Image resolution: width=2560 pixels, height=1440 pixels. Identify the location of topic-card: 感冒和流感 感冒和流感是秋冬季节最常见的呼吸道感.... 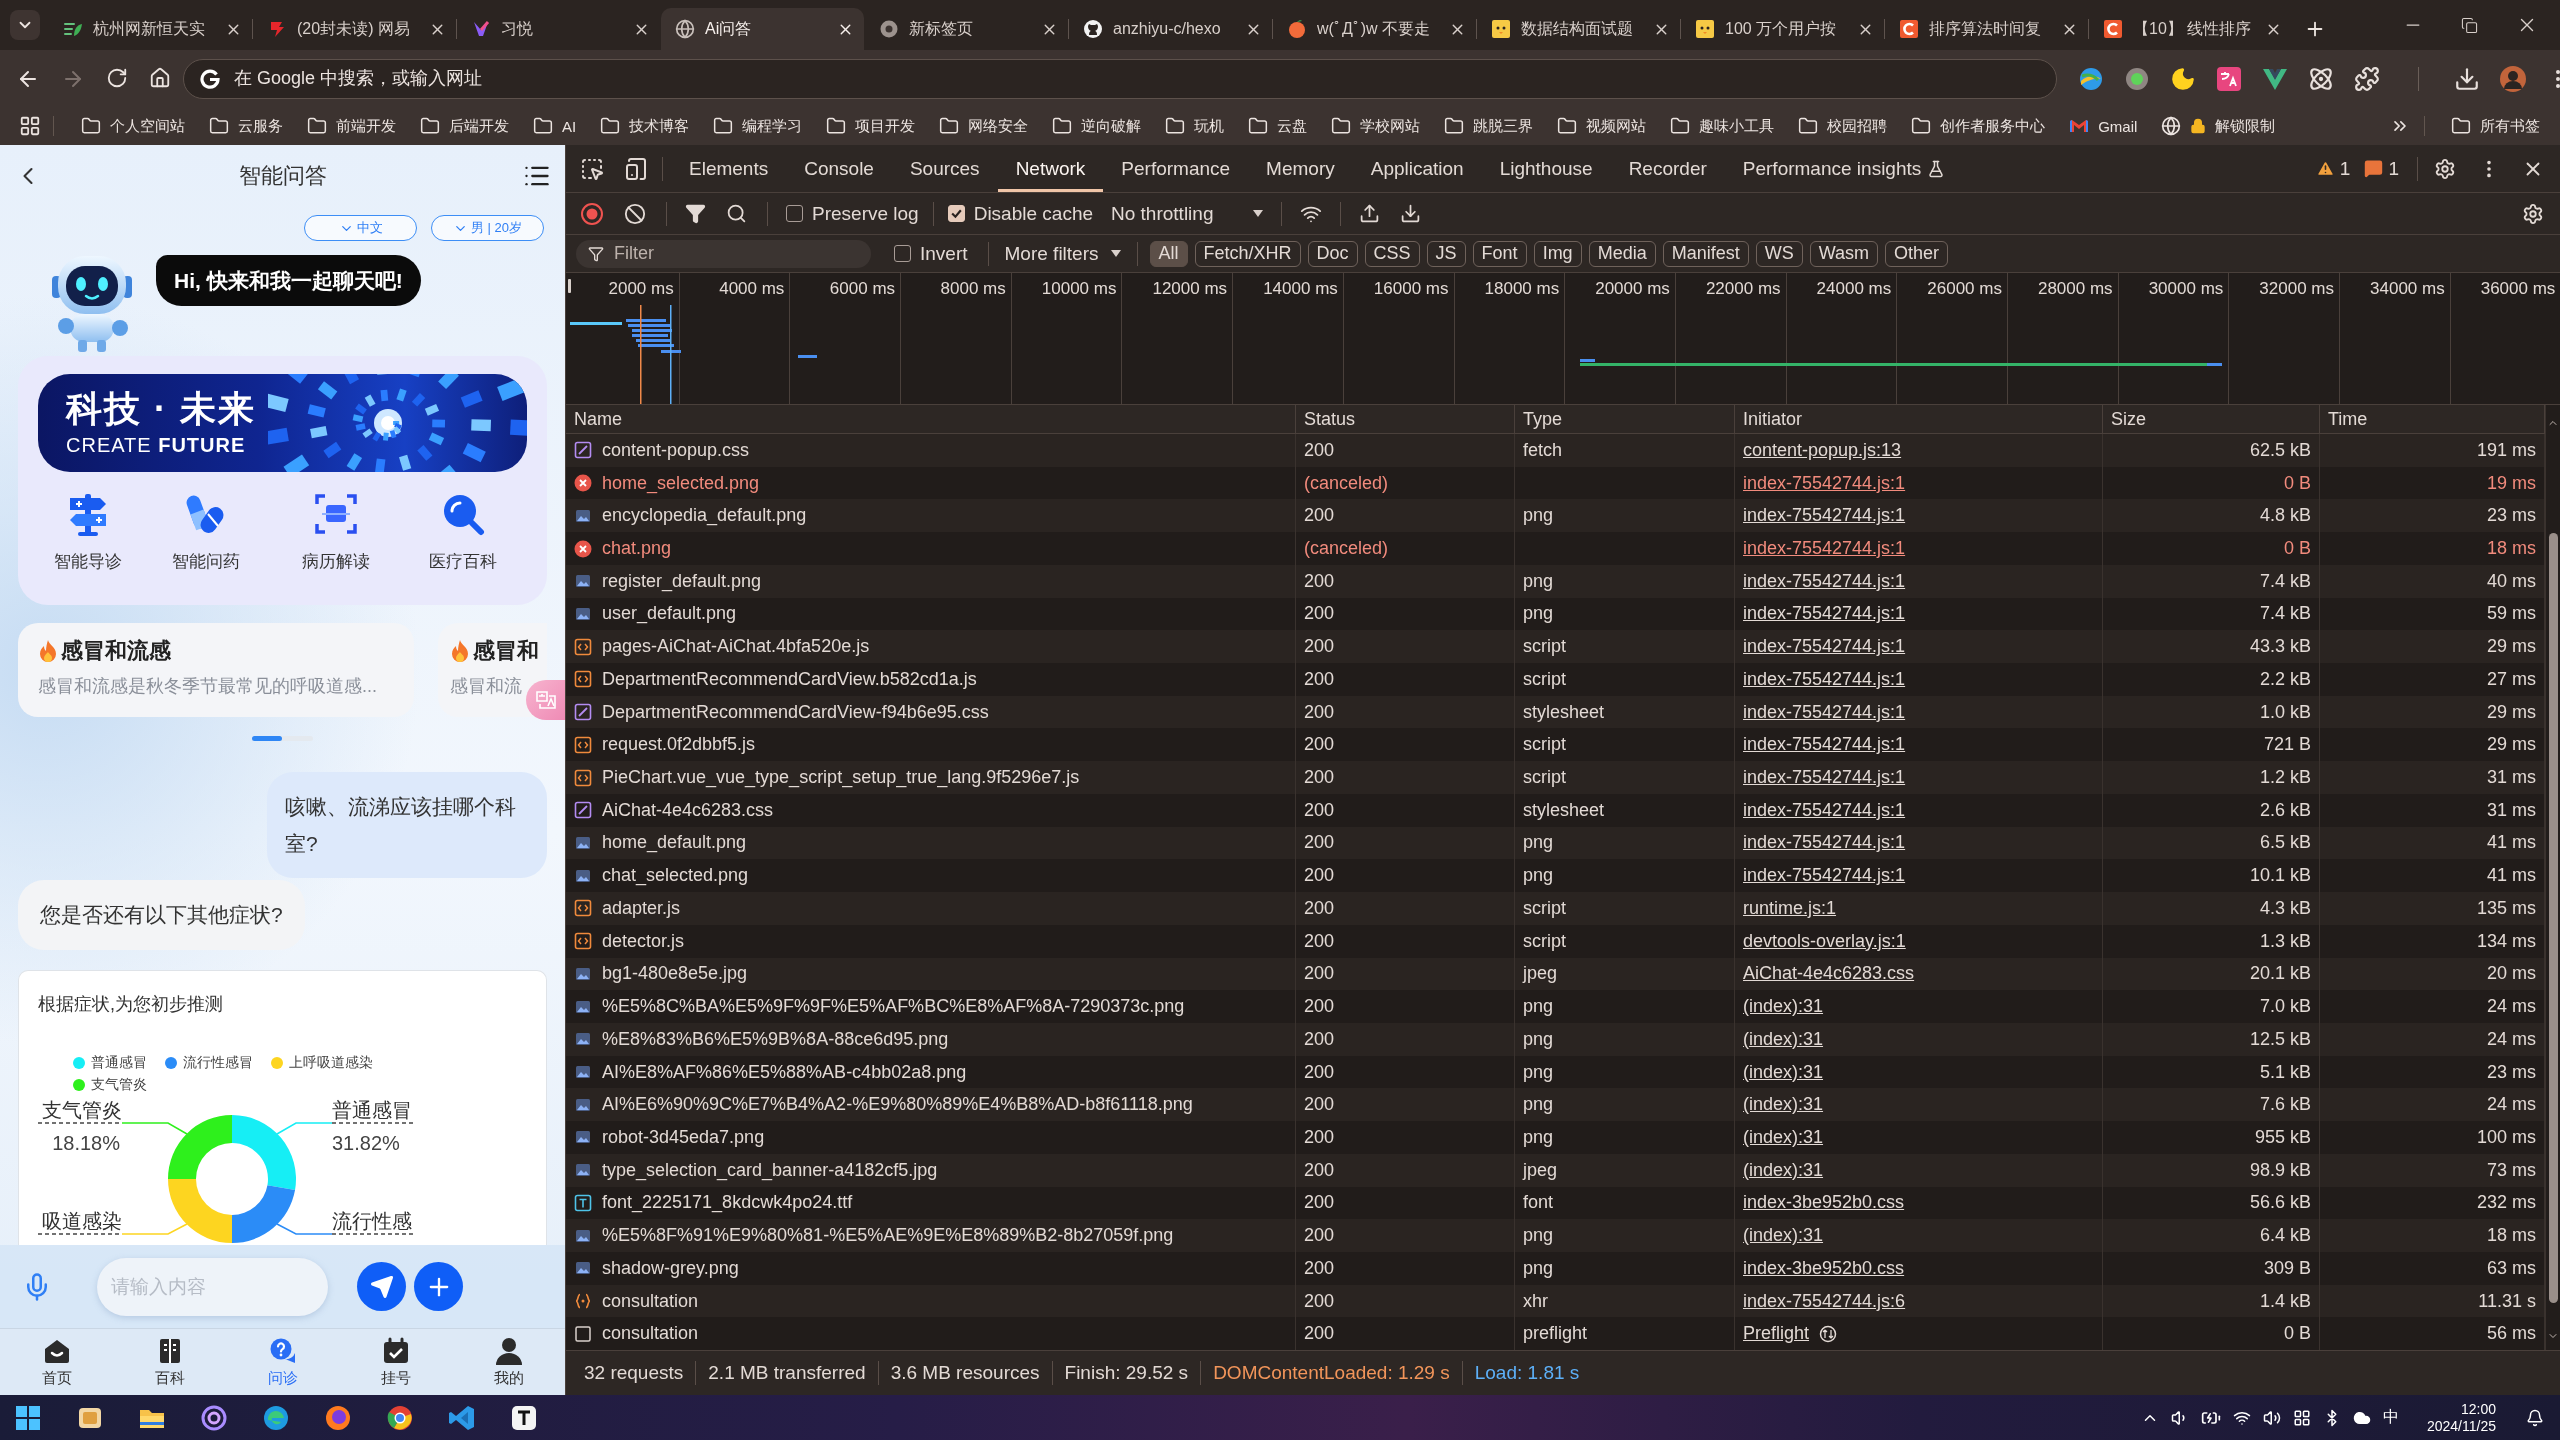
(216, 670).